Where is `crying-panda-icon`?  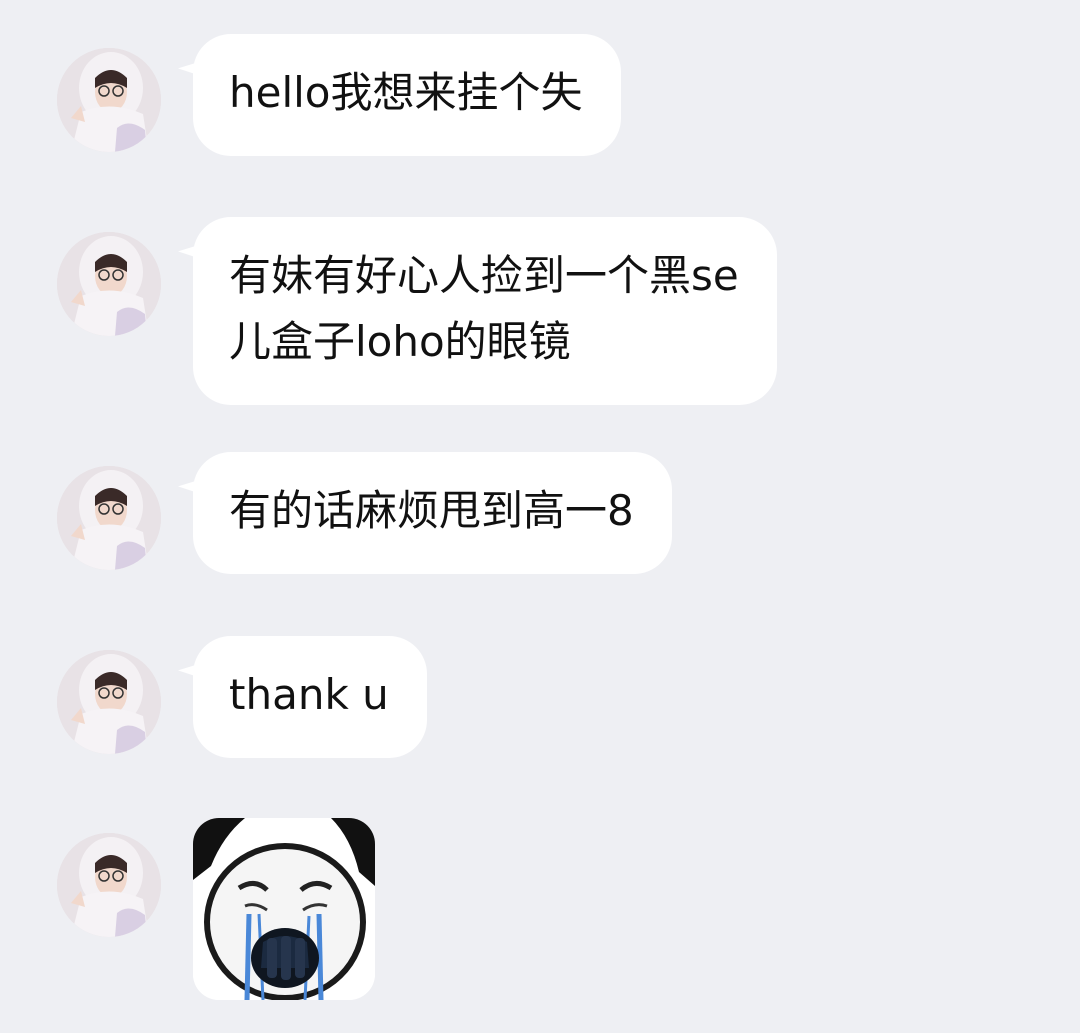 crying-panda-icon is located at coordinates (284, 909).